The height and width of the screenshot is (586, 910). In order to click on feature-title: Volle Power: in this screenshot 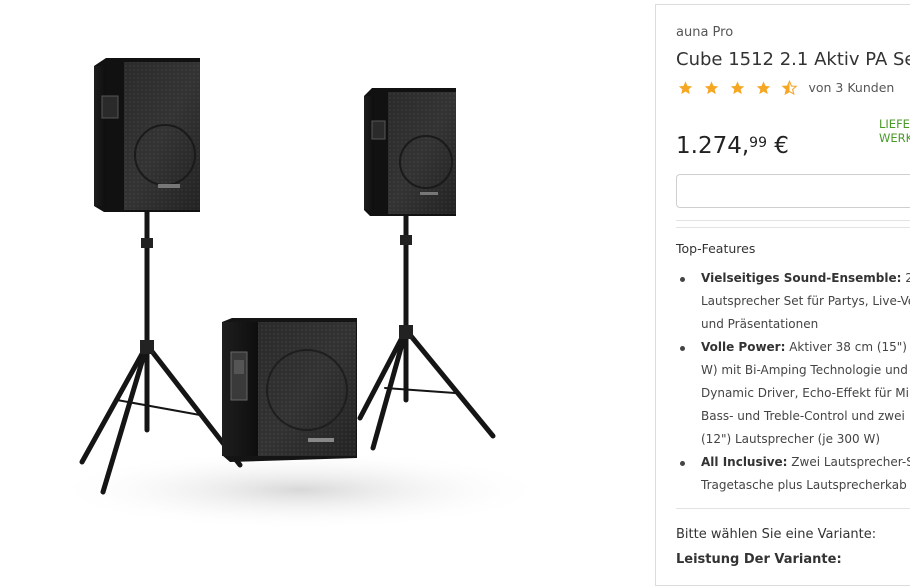, I will do `click(743, 347)`.